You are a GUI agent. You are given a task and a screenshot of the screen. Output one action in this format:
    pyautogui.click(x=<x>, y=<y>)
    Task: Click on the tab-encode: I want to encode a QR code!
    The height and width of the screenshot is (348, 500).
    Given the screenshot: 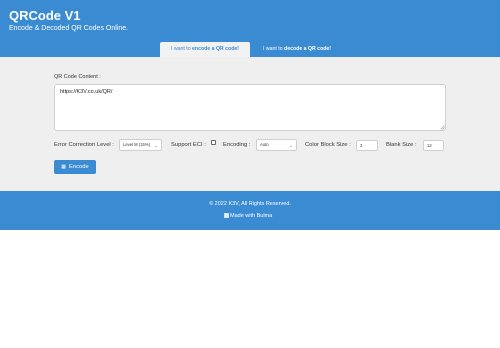 What is the action you would take?
    pyautogui.click(x=205, y=49)
    